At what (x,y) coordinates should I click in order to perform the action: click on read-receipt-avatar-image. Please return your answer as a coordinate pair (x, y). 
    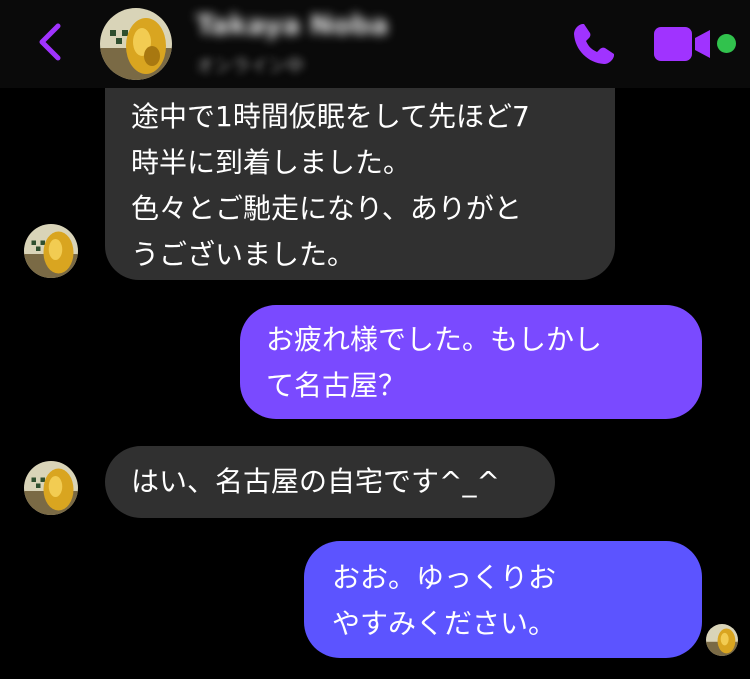
    Looking at the image, I should click on (722, 640).